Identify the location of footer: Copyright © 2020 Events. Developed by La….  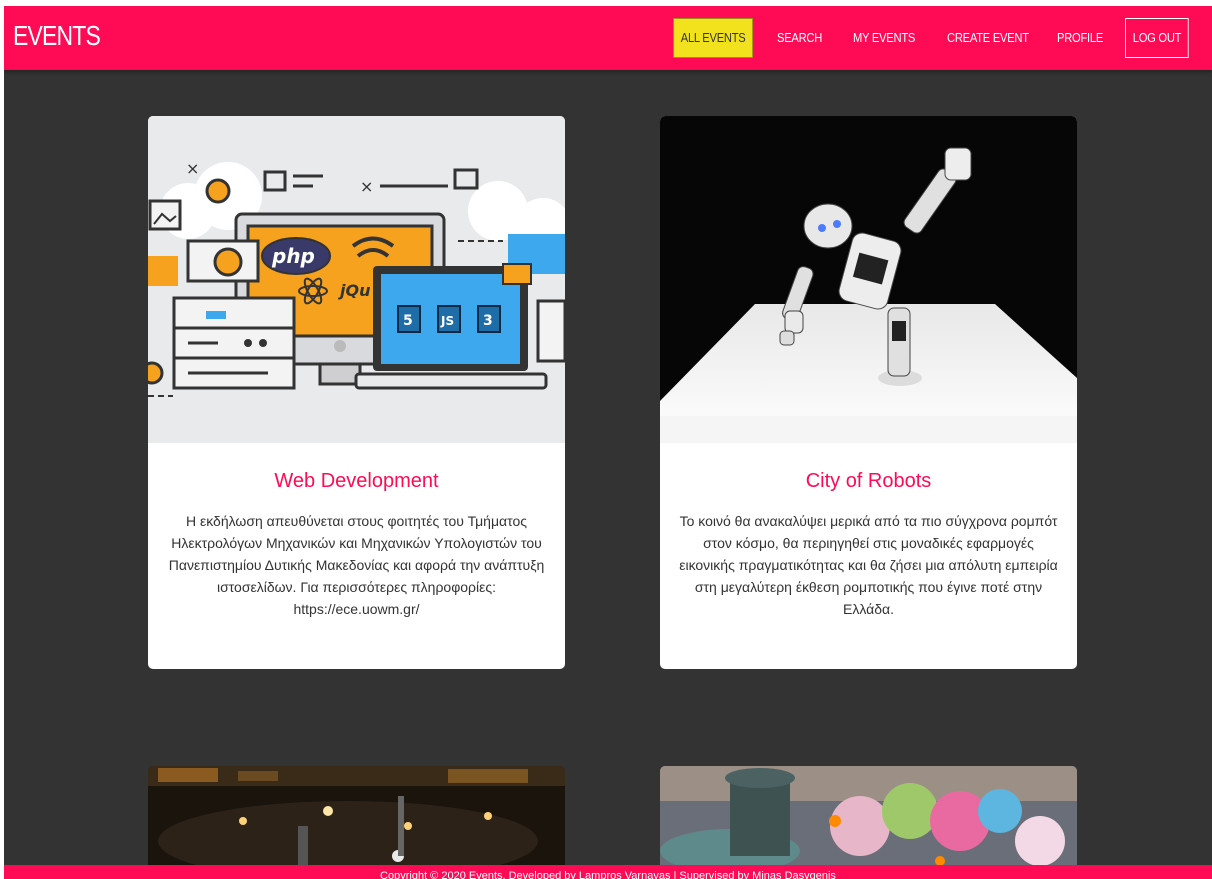
(608, 872).